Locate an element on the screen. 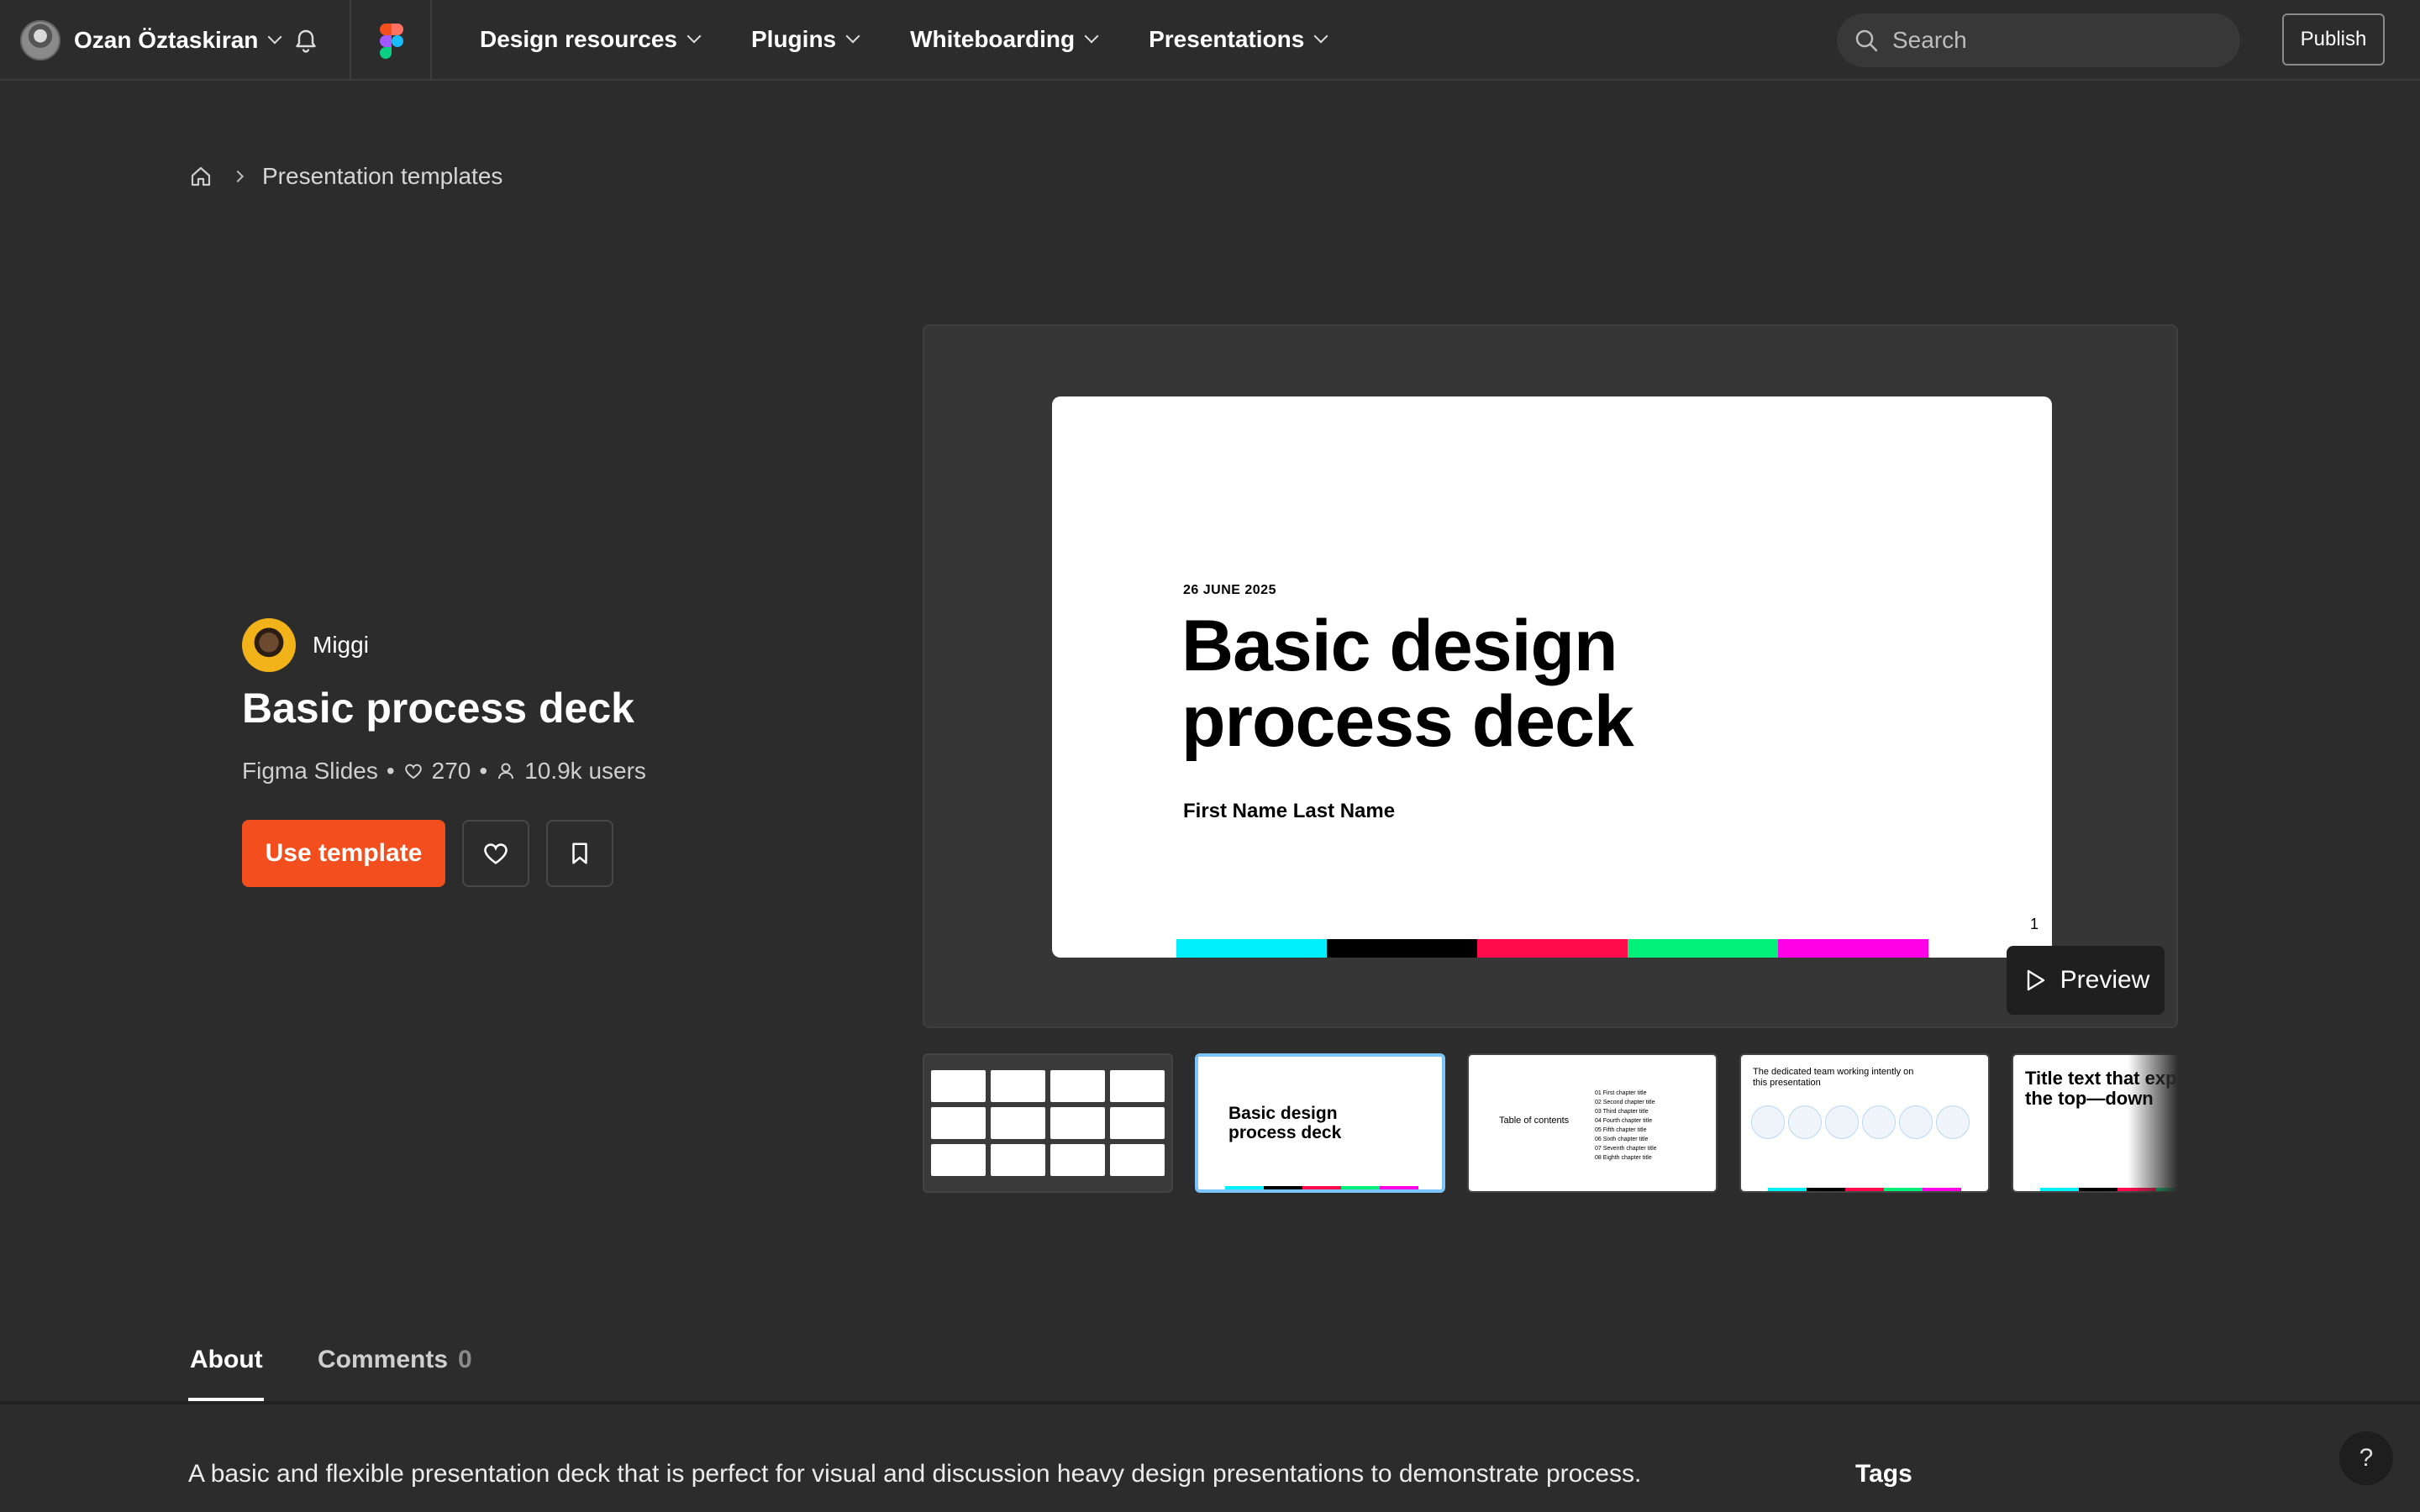 Image resolution: width=2420 pixels, height=1512 pixels. nav-design-resources: Design resources is located at coordinates (591, 39).